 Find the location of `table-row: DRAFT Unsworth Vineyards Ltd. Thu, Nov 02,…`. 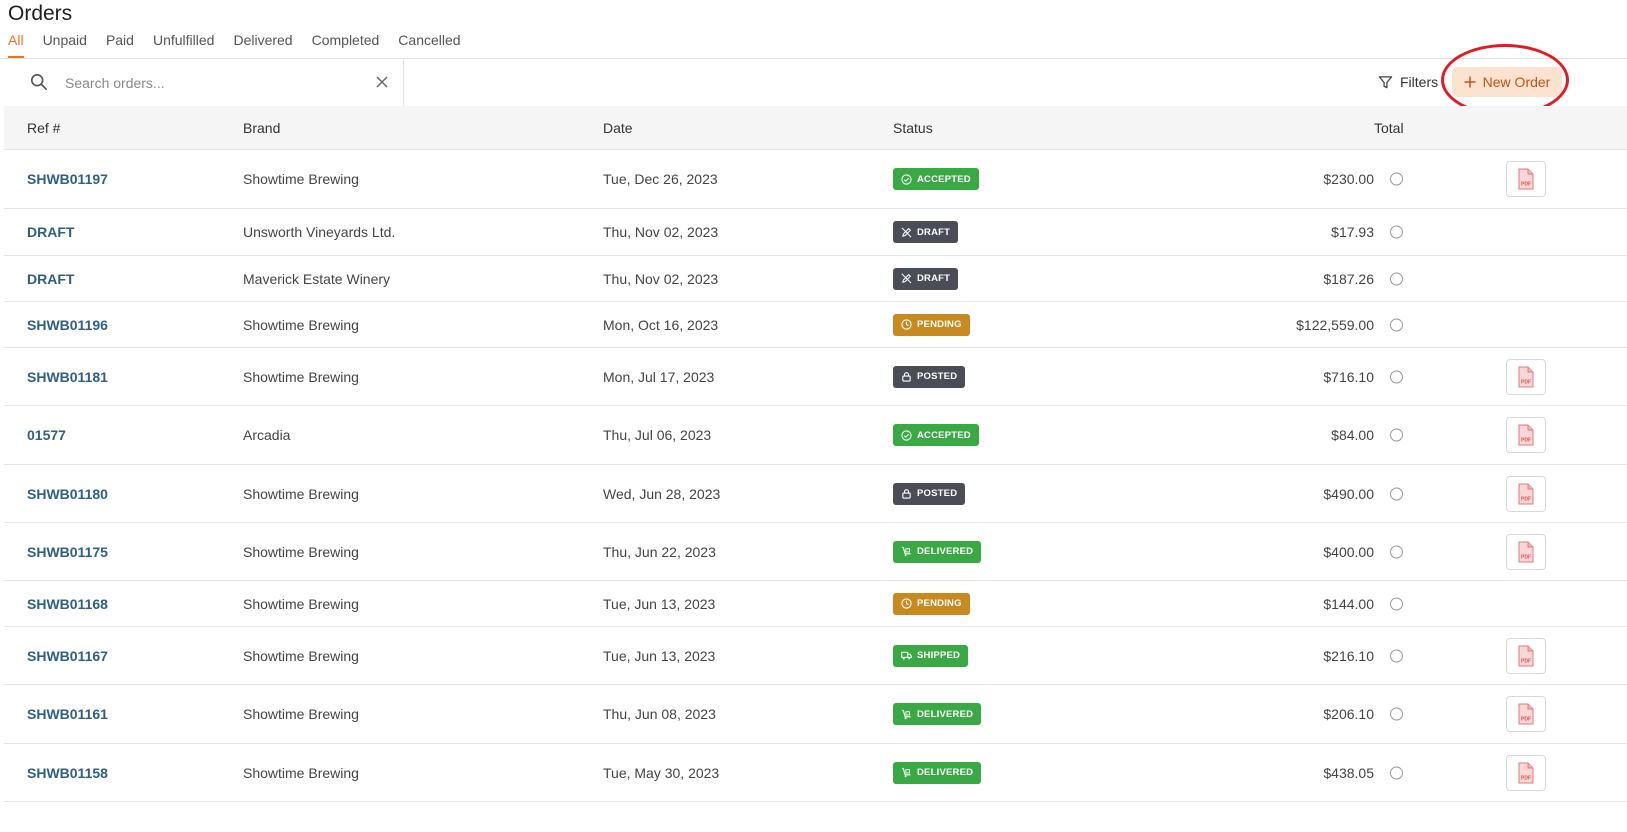

table-row: DRAFT Unsworth Vineyards Ltd. Thu, Nov 02,… is located at coordinates (815, 232).